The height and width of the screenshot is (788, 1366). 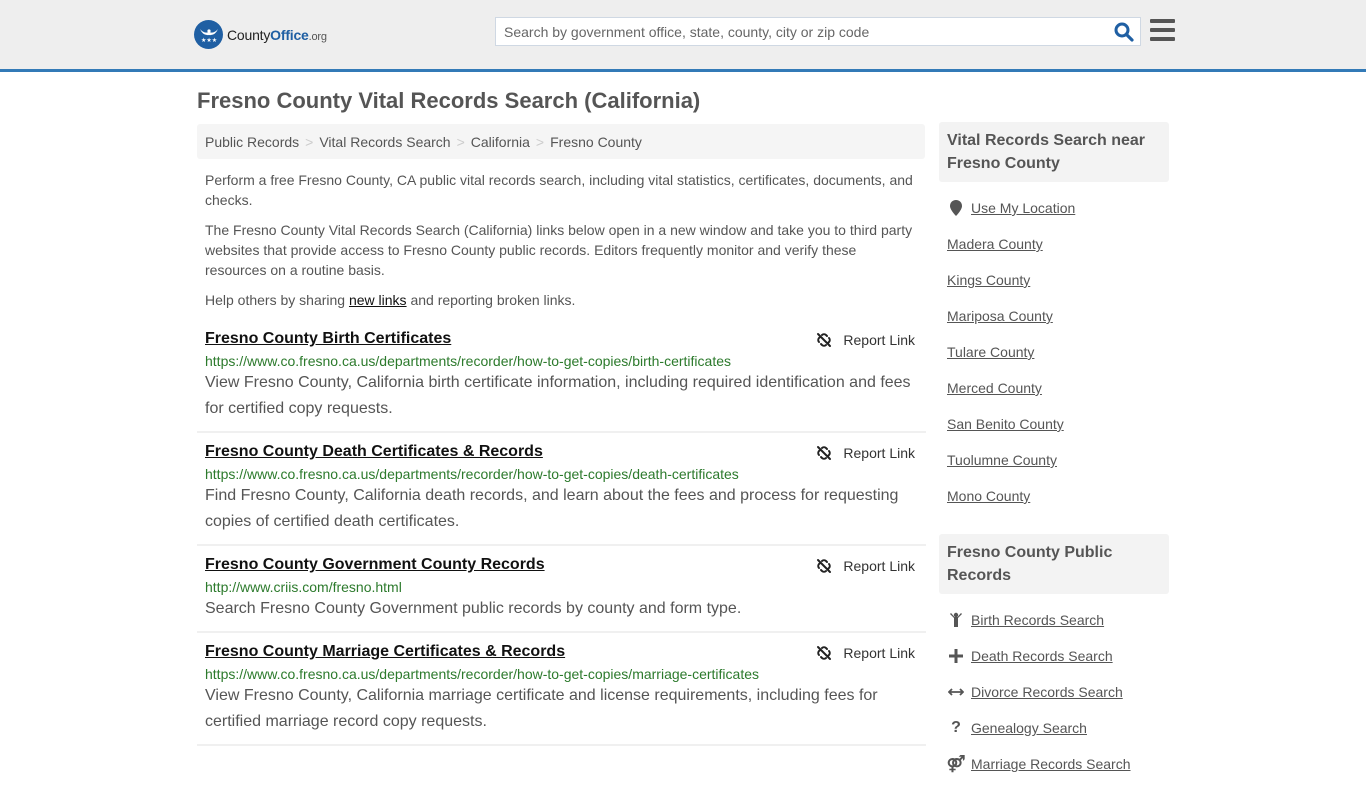 What do you see at coordinates (1051, 764) in the screenshot?
I see `marriage-records-search-link: Marriage Records Search` at bounding box center [1051, 764].